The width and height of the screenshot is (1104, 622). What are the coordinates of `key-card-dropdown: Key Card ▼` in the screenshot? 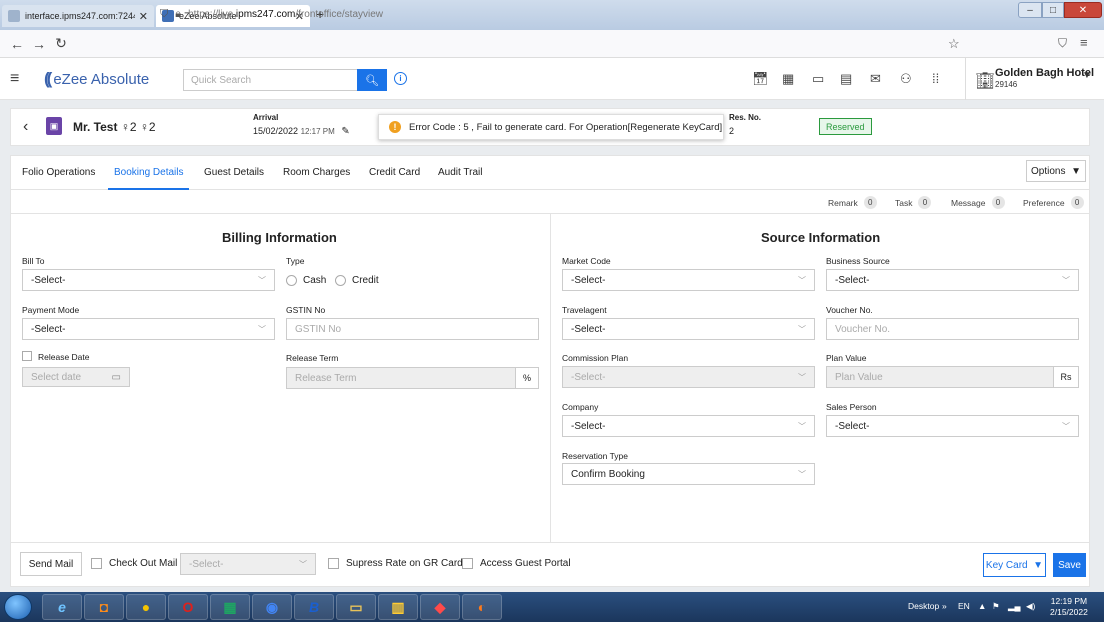 It's located at (1014, 565).